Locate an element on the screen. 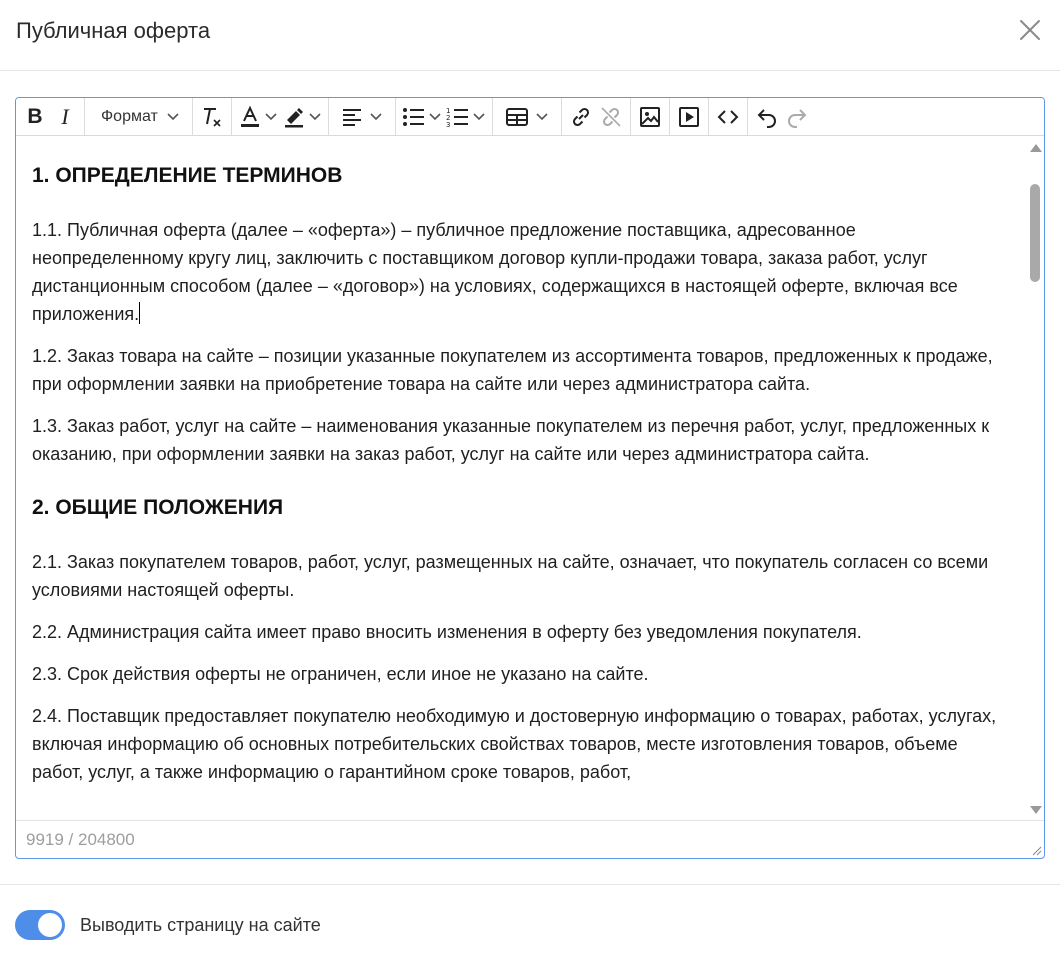  format-dropdown: Формат is located at coordinates (138, 117).